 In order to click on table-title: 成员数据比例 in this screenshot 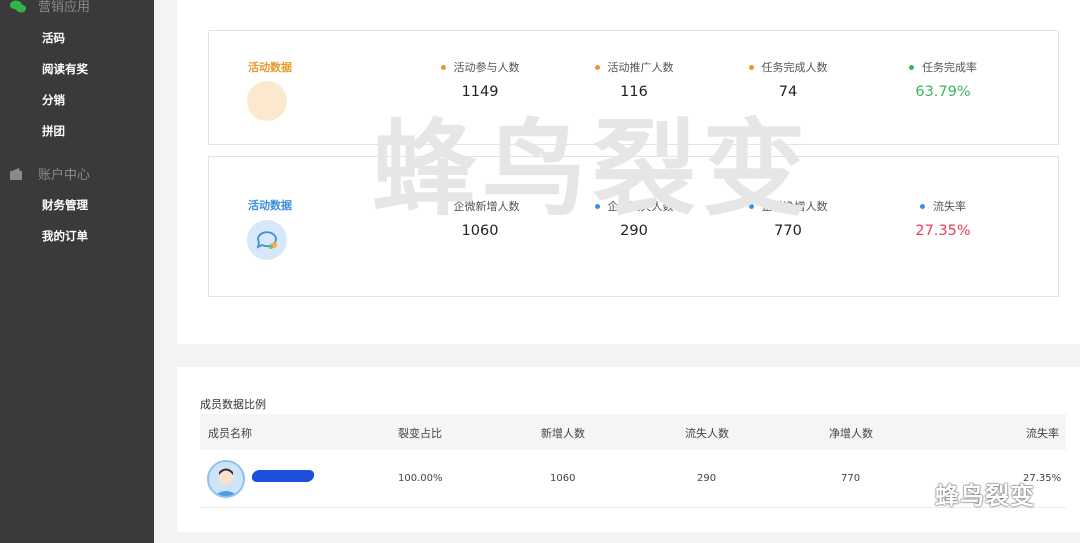, I will do `click(233, 404)`.